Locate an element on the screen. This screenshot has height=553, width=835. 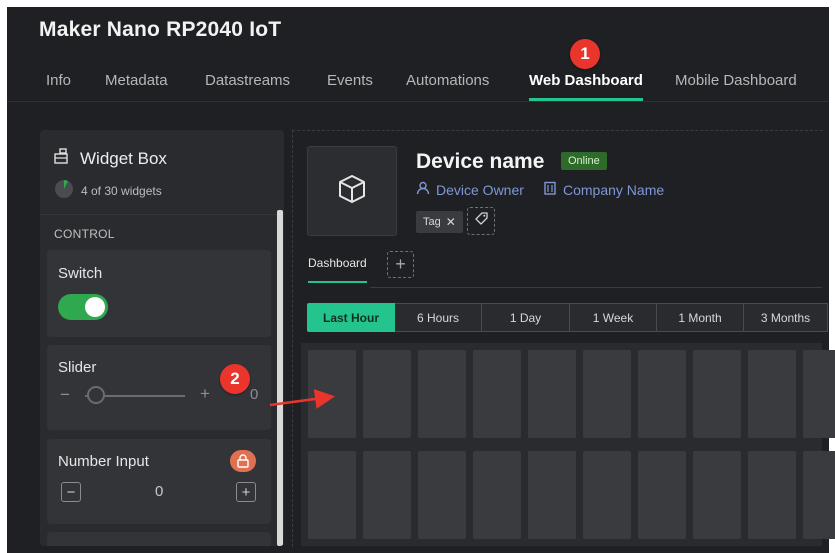
cube-icon is located at coordinates (352, 191).